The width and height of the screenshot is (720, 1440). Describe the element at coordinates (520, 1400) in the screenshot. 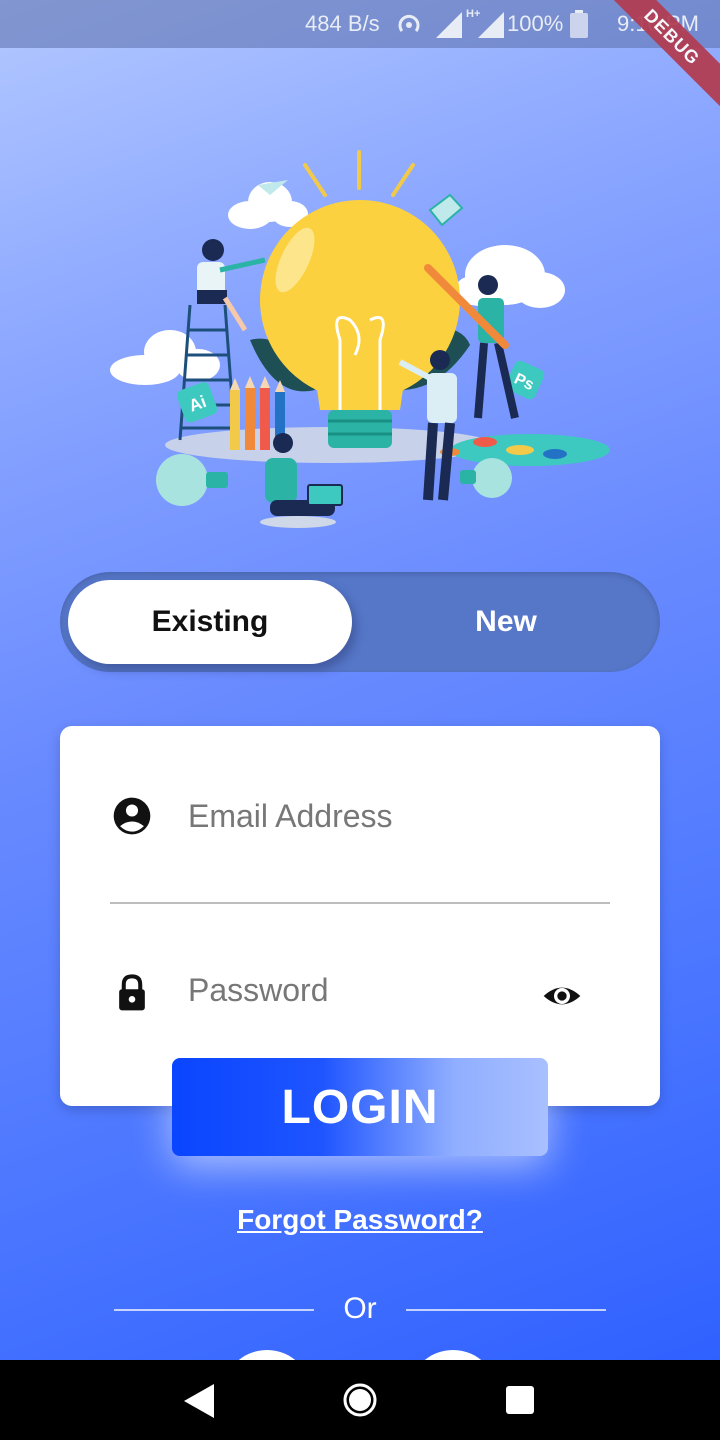

I see `recents-square-icon` at that location.